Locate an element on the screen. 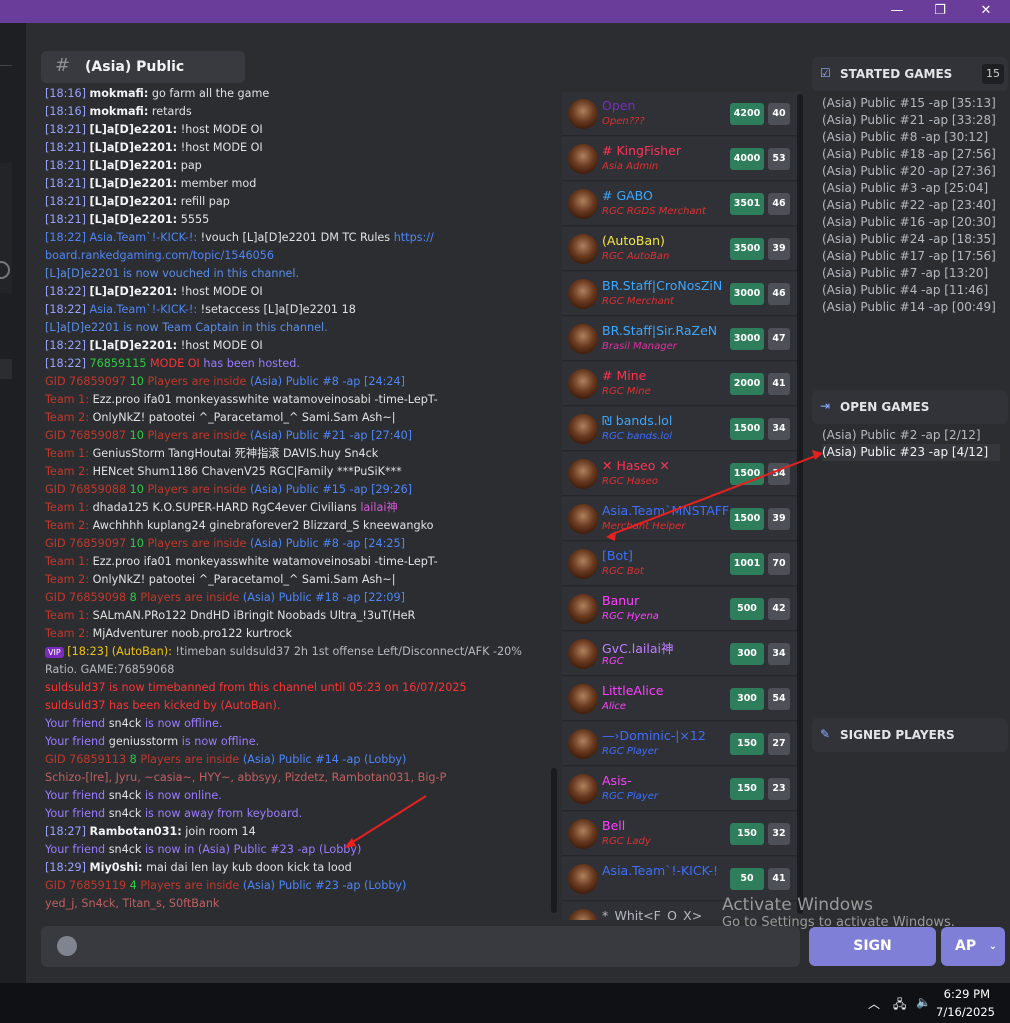 The width and height of the screenshot is (1010, 1023). channel-header: # (Asia) Public is located at coordinates (143, 67).